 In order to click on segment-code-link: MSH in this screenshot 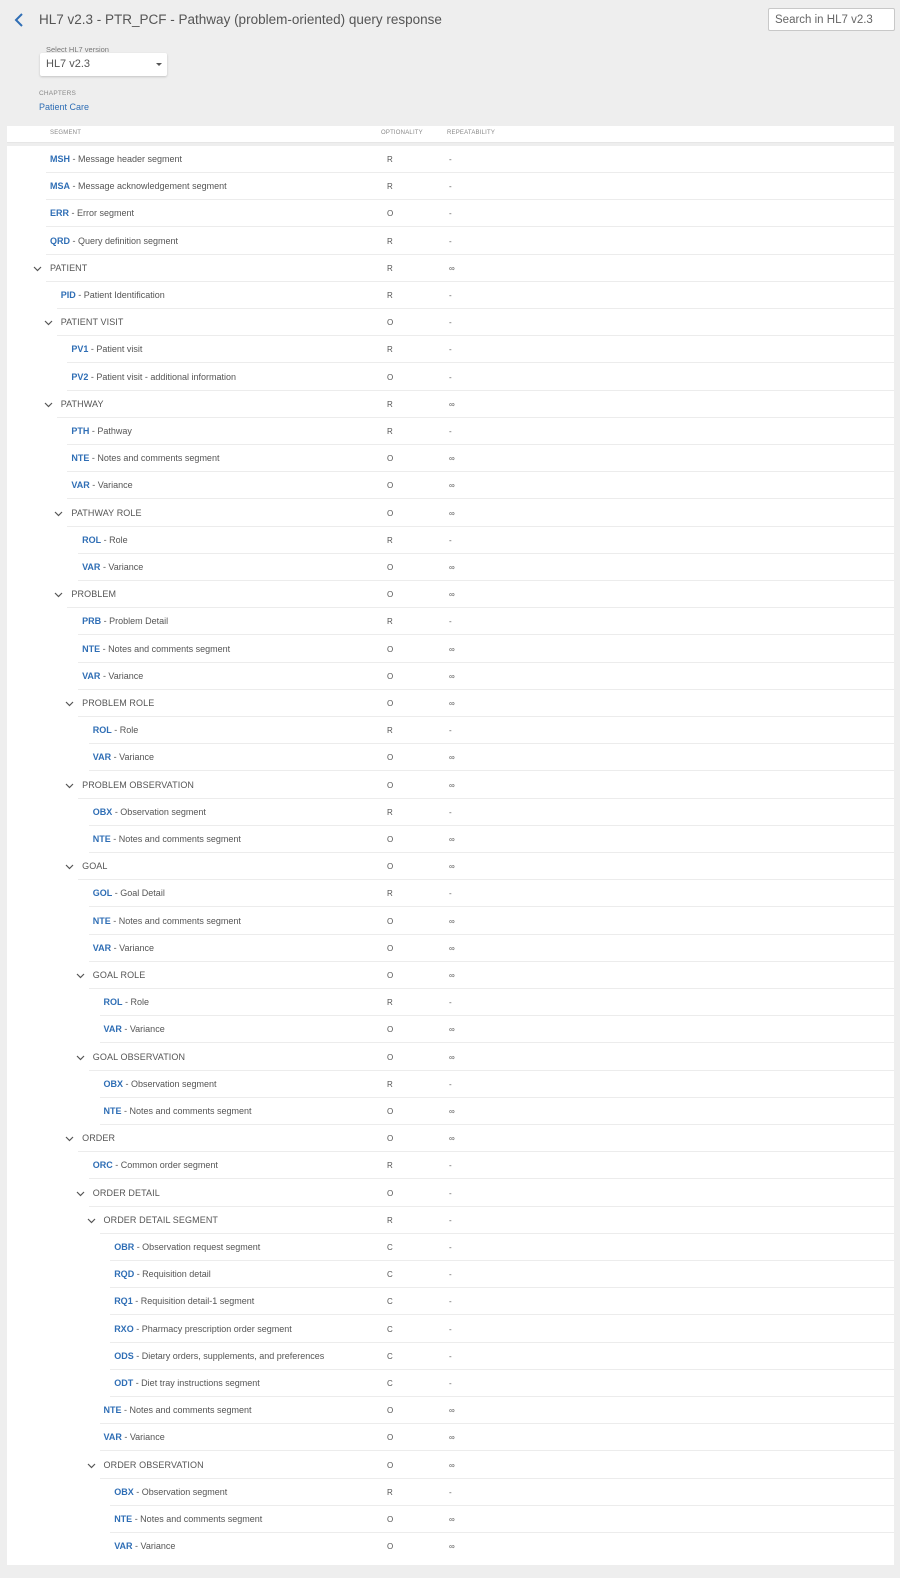, I will do `click(60, 159)`.